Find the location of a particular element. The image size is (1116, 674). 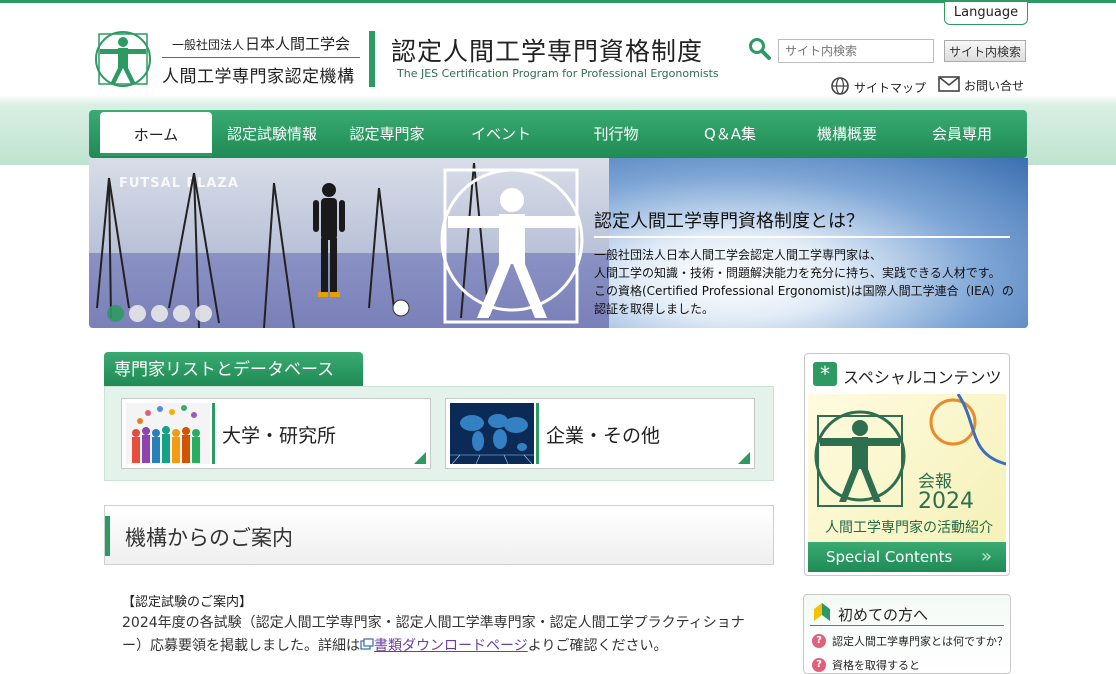

nav-item-publications: 刊行物 is located at coordinates (616, 134).